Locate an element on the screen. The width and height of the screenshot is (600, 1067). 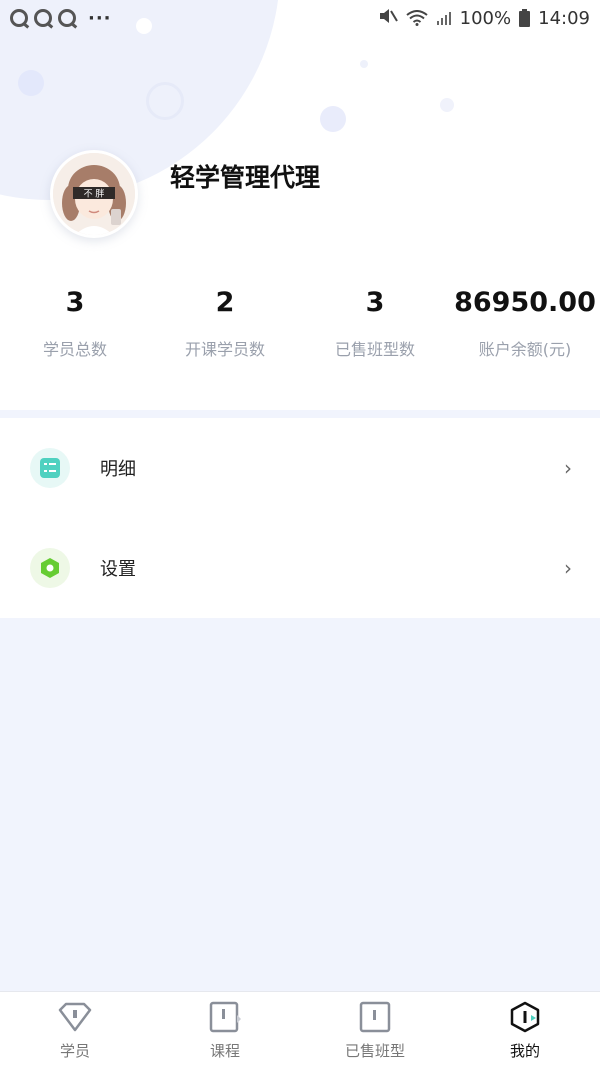
nav-label: 学员 is located at coordinates (74, 1051).